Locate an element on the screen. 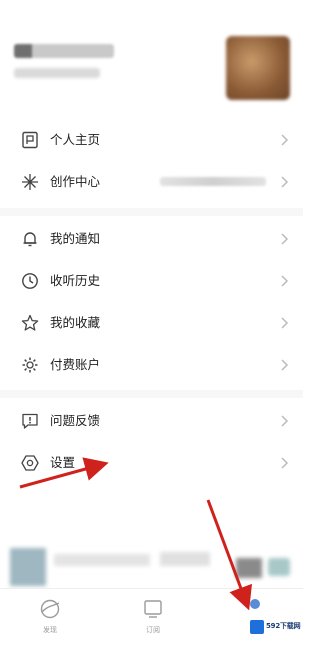 This screenshot has width=320, height=647. profile-name-blurred is located at coordinates (64, 51).